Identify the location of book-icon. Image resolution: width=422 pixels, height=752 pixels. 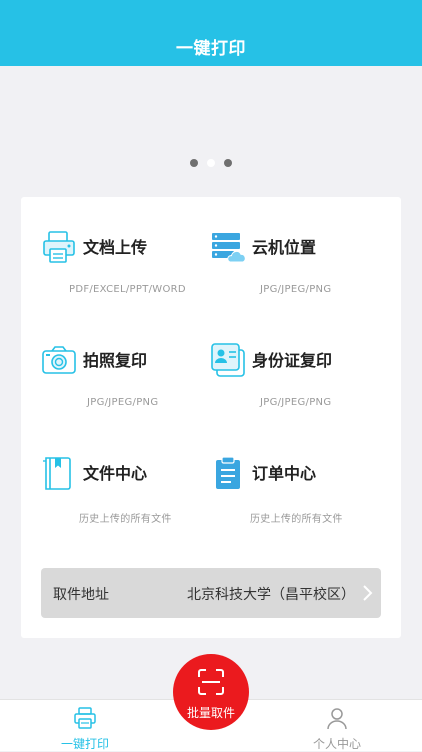
(57, 473).